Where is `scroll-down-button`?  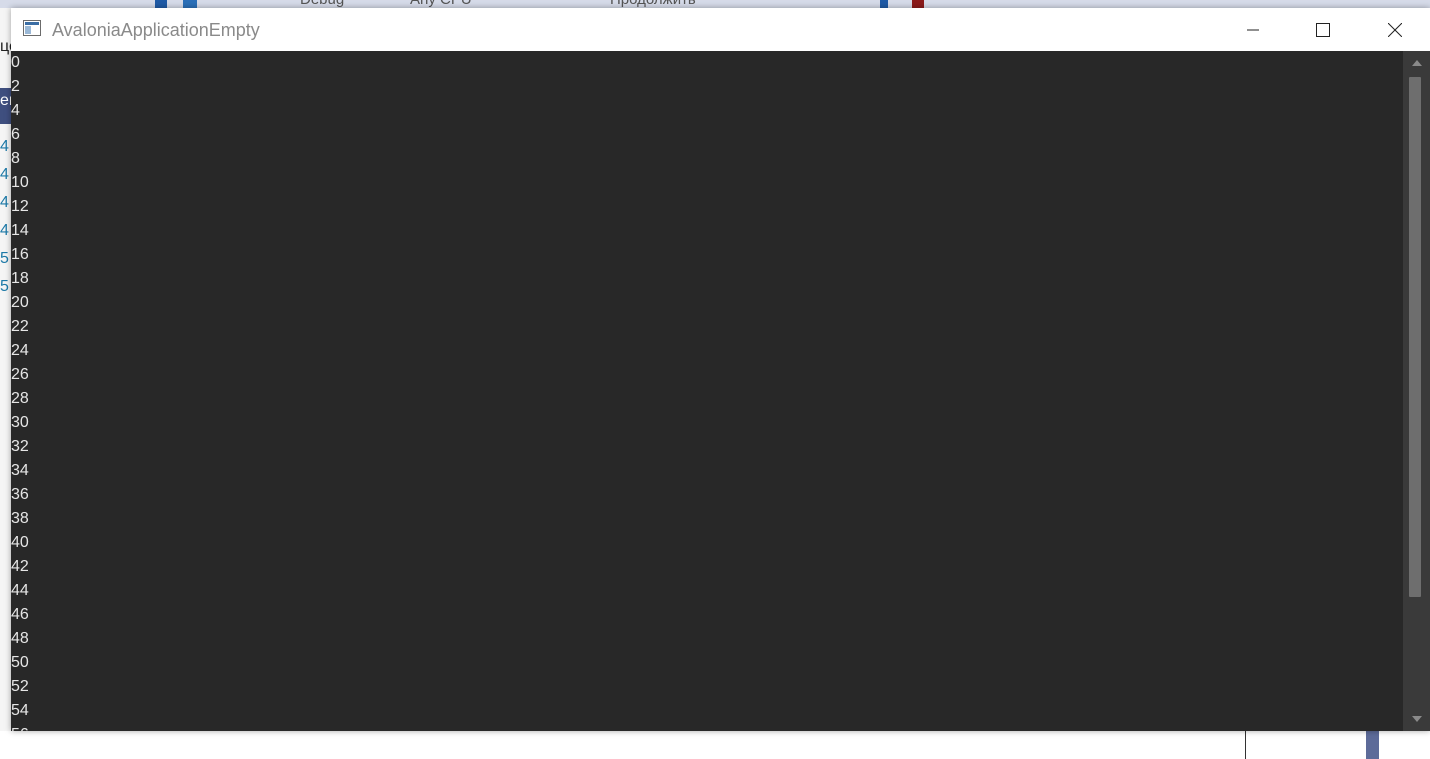 scroll-down-button is located at coordinates (1416, 719).